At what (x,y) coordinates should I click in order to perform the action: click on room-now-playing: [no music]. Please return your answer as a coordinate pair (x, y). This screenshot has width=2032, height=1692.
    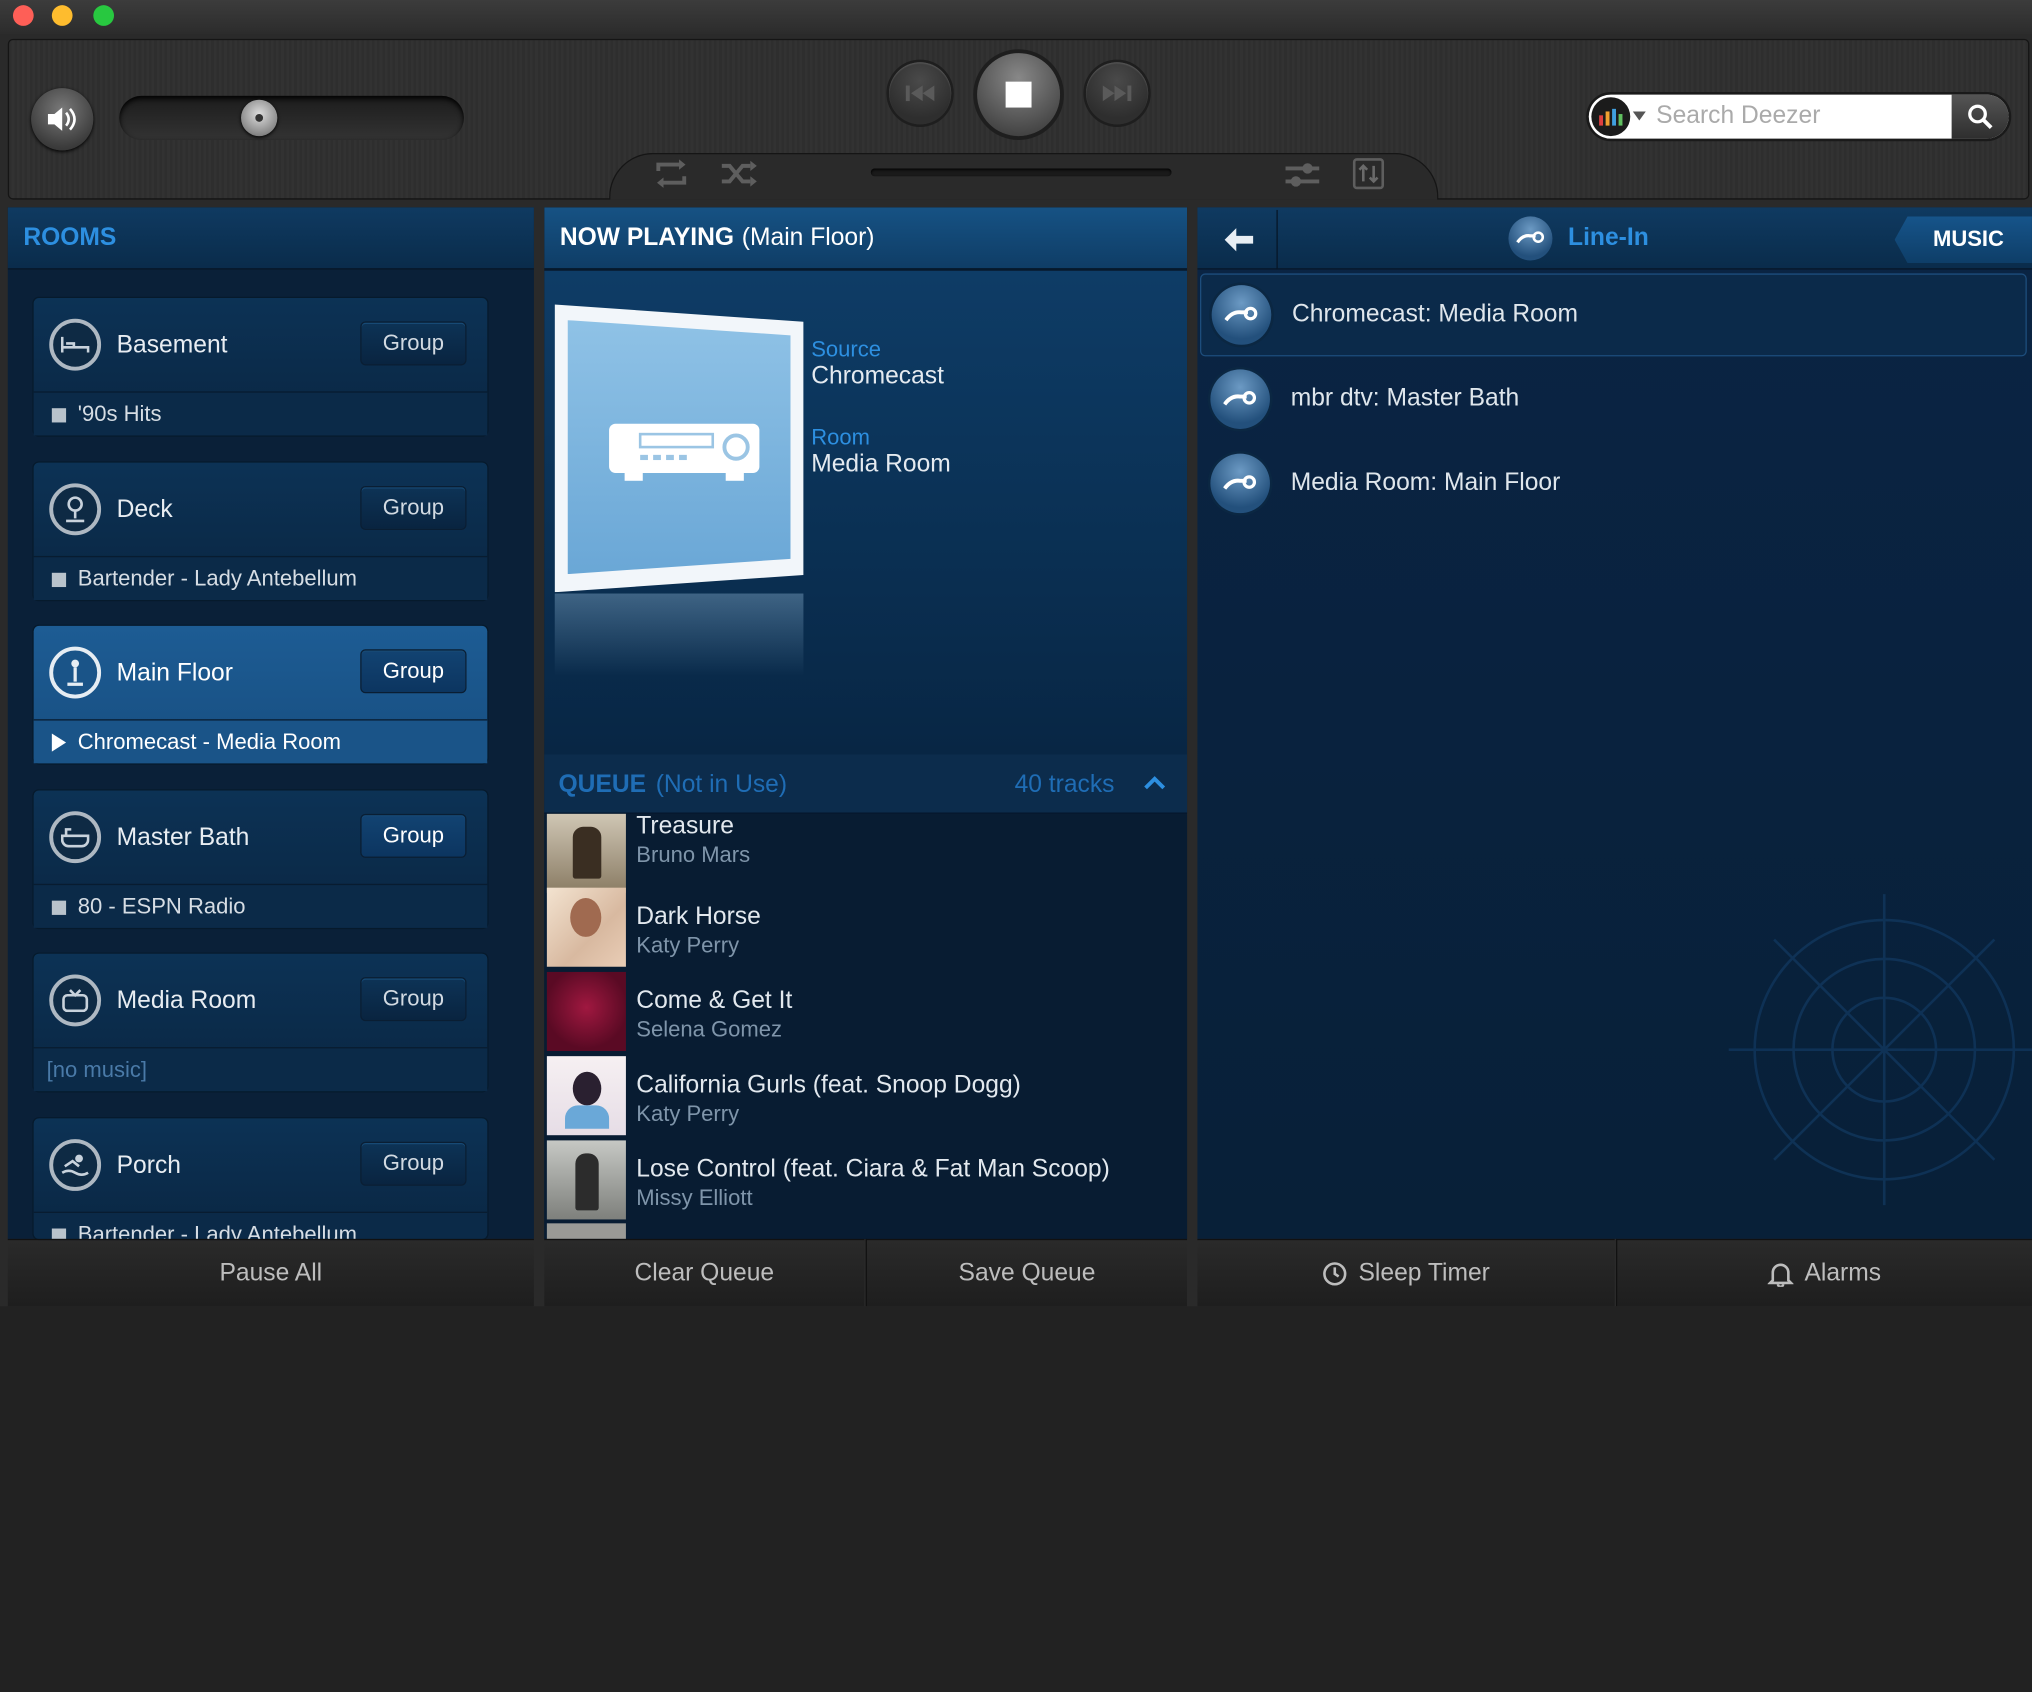
    Looking at the image, I should click on (97, 1070).